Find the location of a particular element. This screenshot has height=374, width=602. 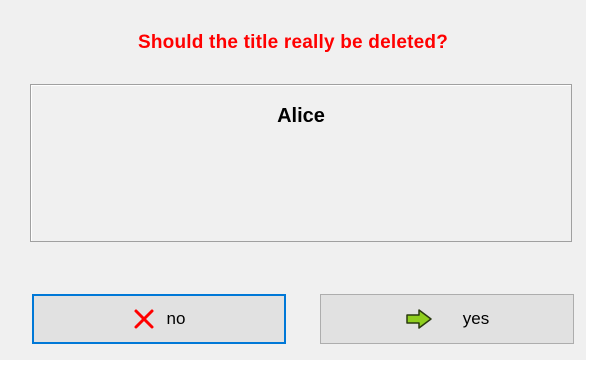

no-button: no is located at coordinates (159, 319).